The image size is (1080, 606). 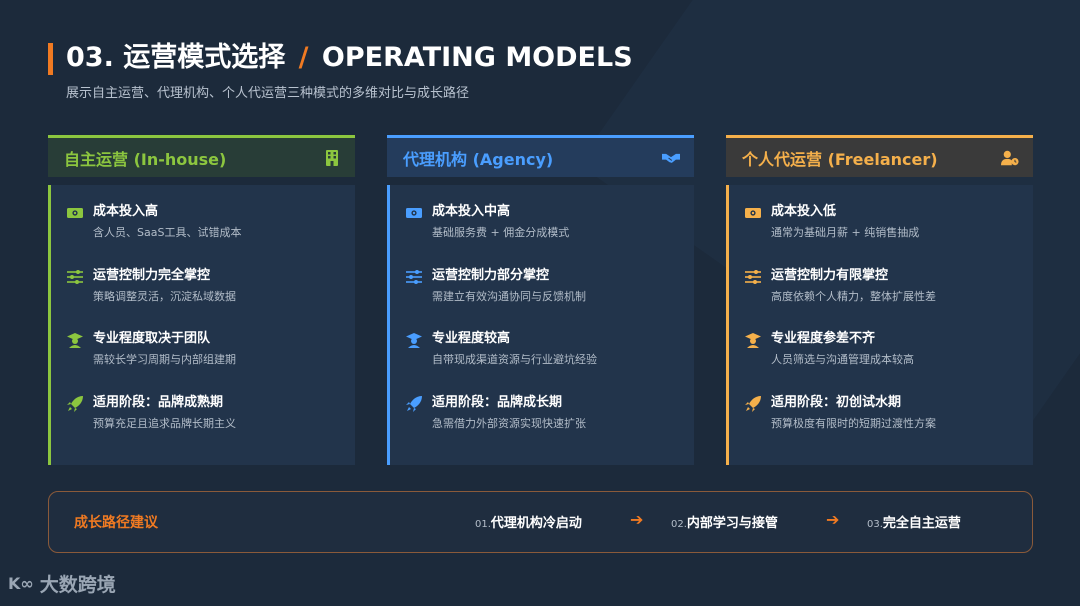 I want to click on item-desc: 基础服务费 + 佣金分成模式, so click(x=501, y=232).